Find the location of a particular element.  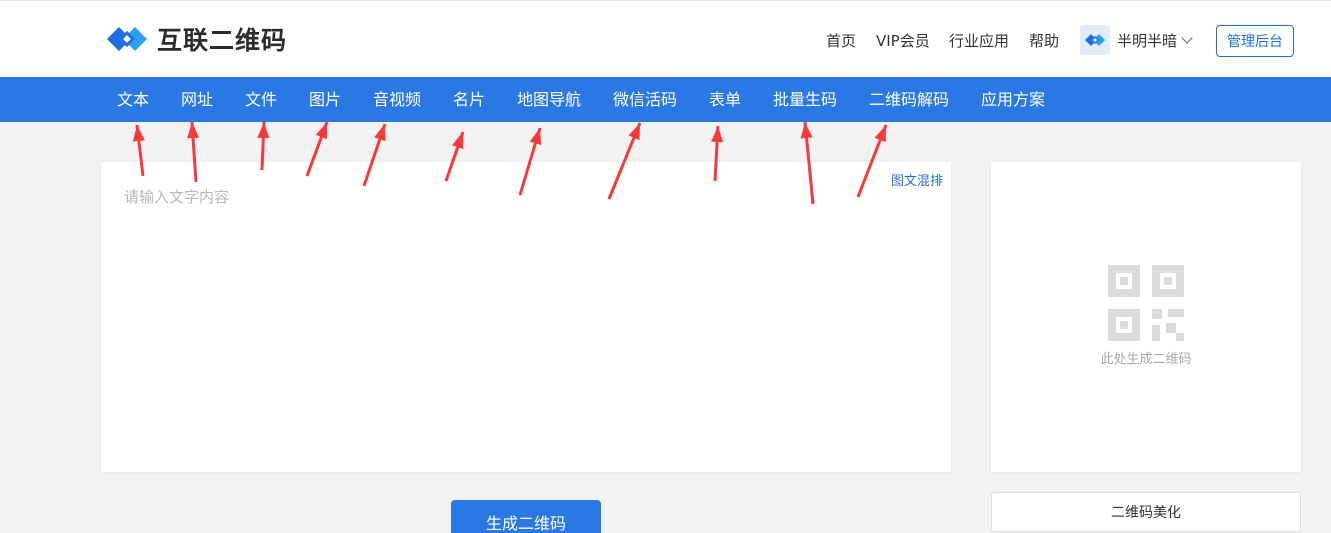

tab-qr-decode: 二维码解码 is located at coordinates (909, 99).